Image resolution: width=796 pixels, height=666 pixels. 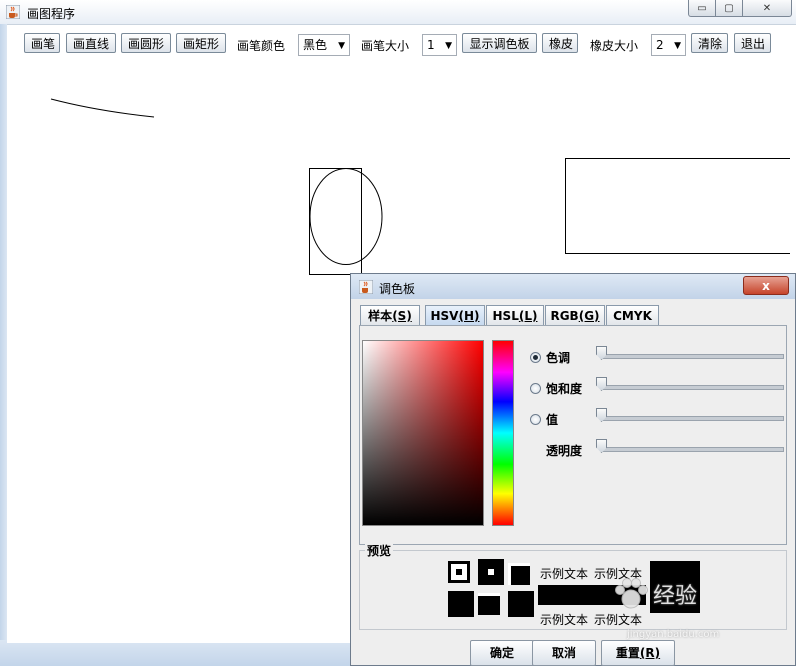 I want to click on value-radio, so click(x=535, y=419).